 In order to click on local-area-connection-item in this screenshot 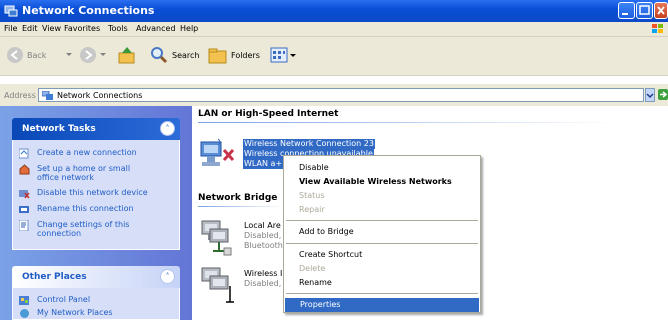, I will do `click(219, 237)`.